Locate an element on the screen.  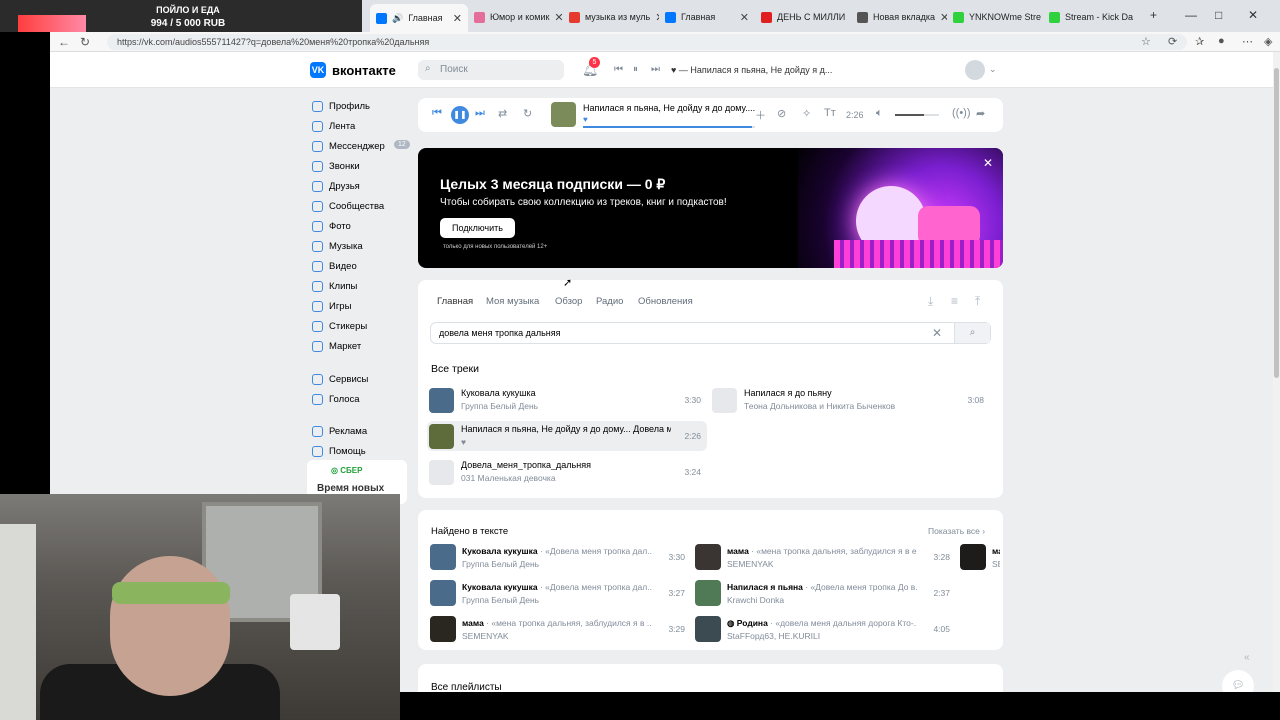
sidebar-item: Сообщества is located at coordinates (348, 206).